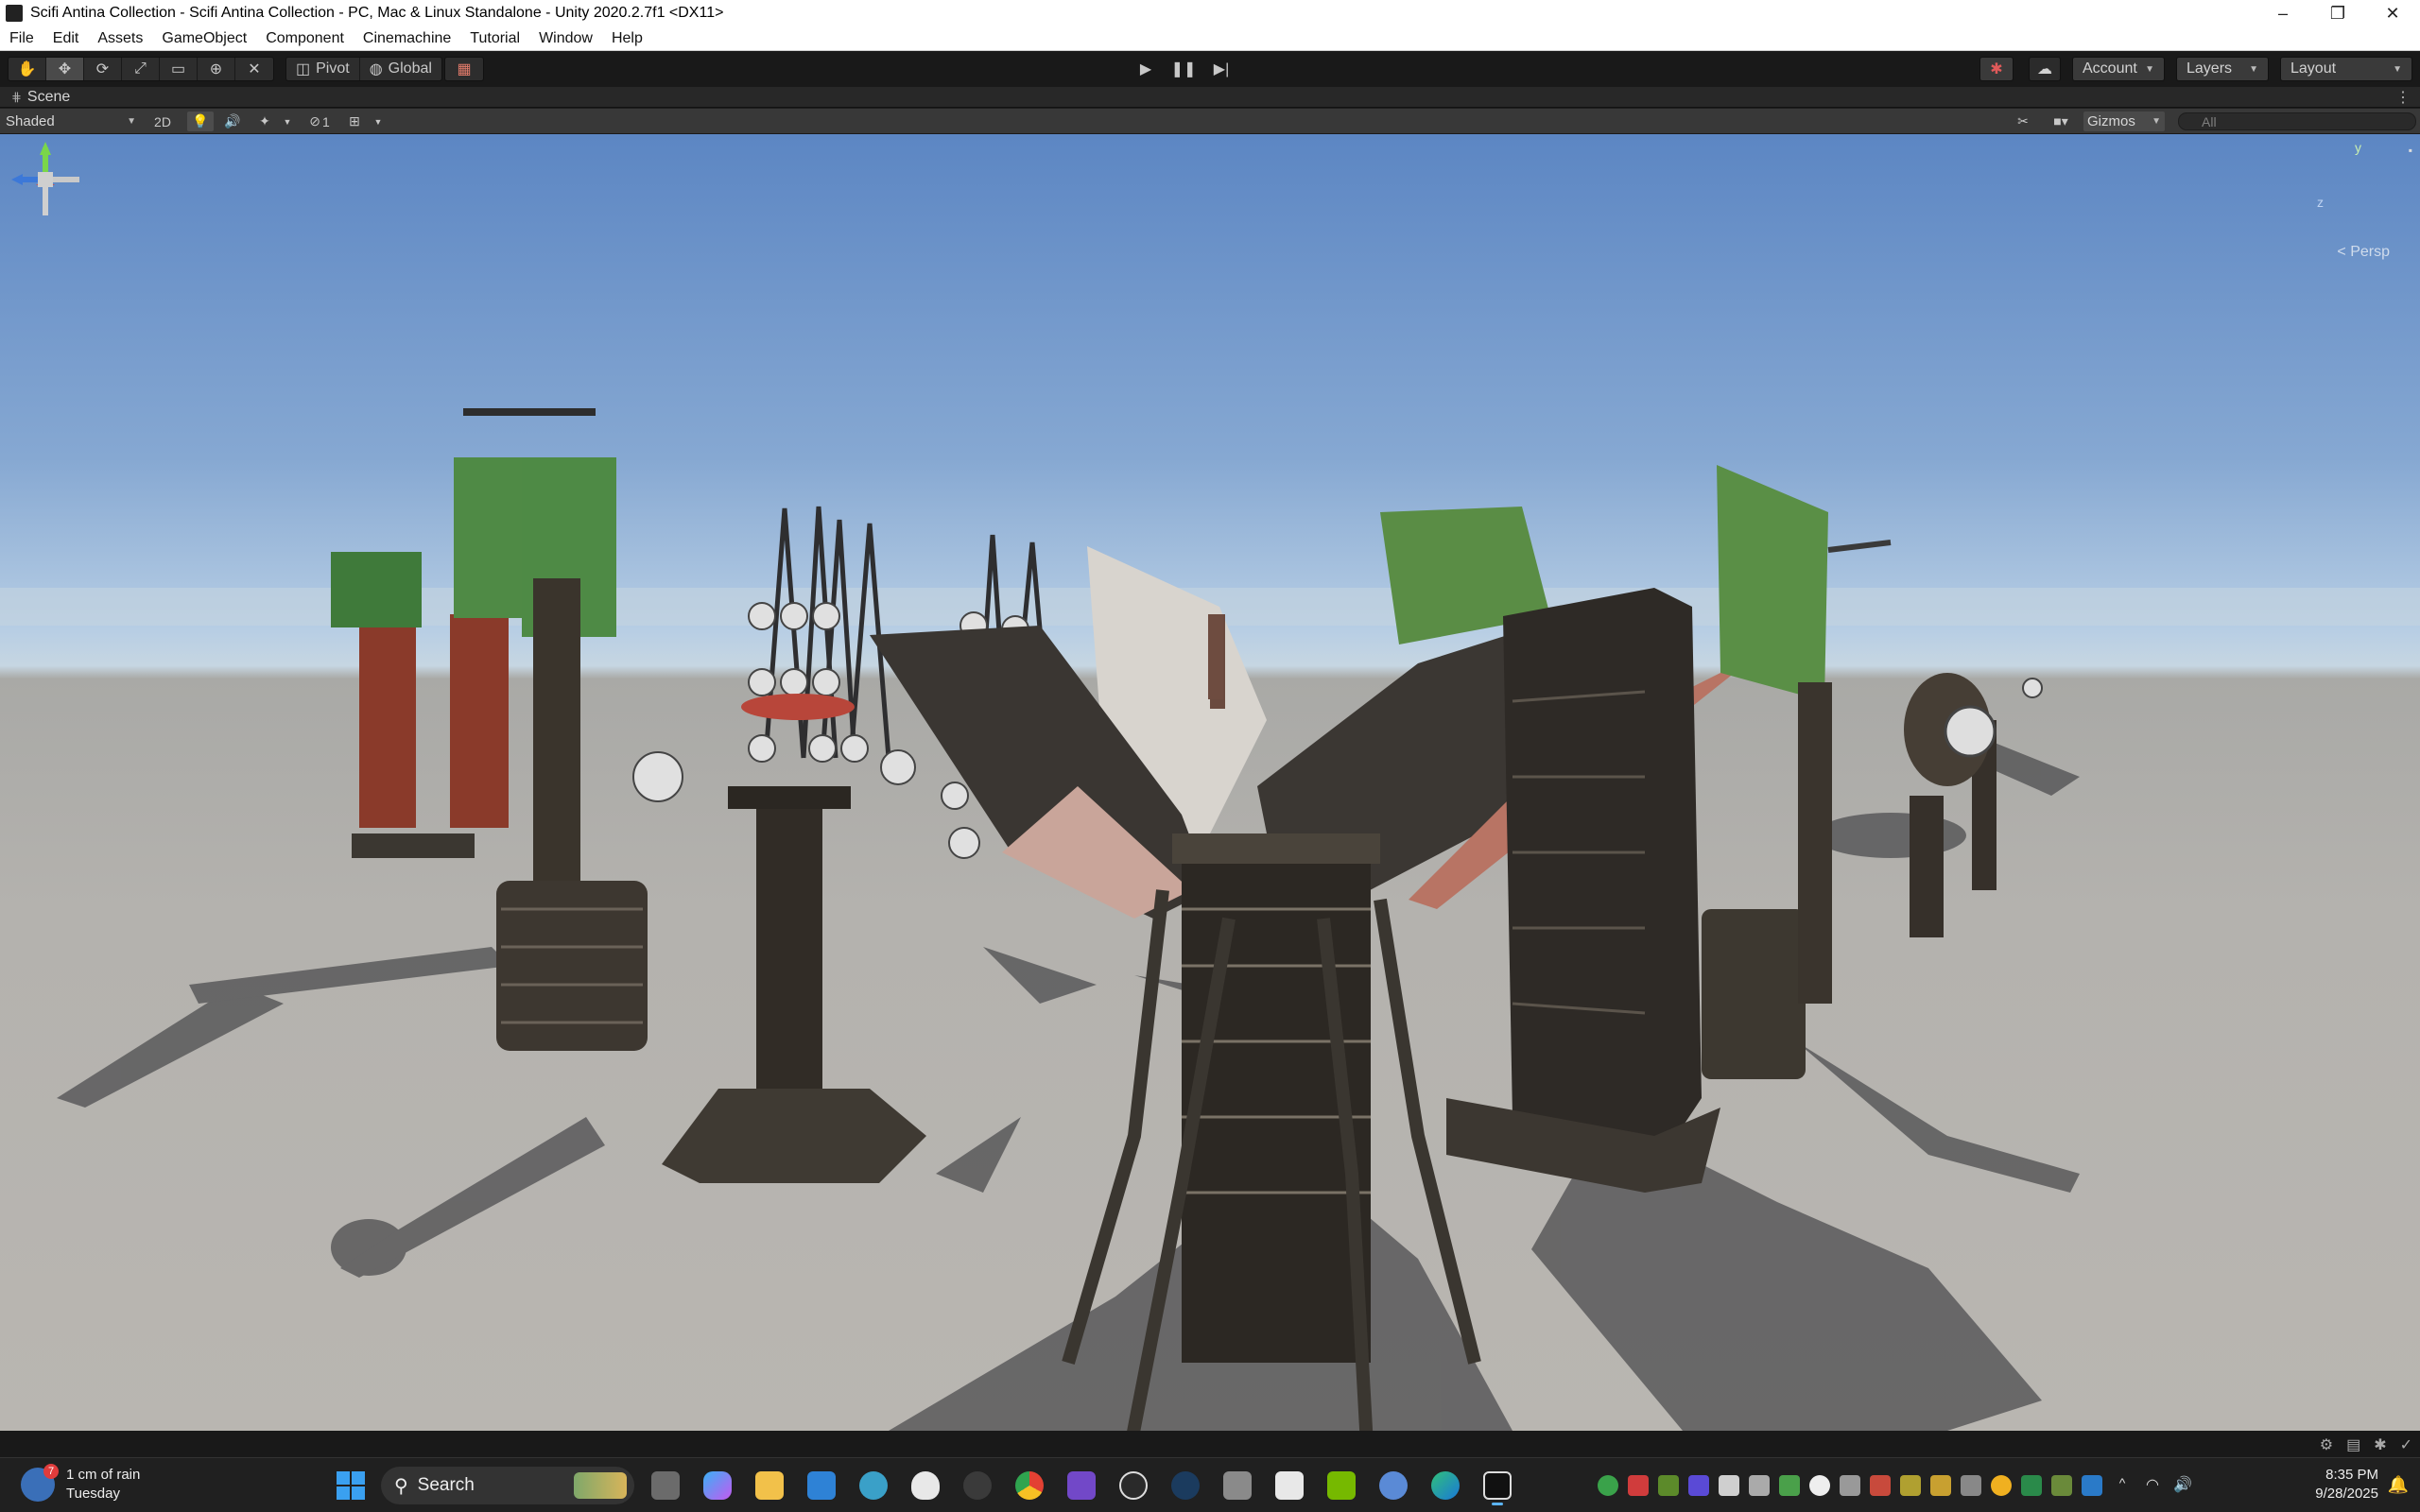 This screenshot has height=1512, width=2420. What do you see at coordinates (1698, 1485) in the screenshot?
I see `tray-blue-icon` at bounding box center [1698, 1485].